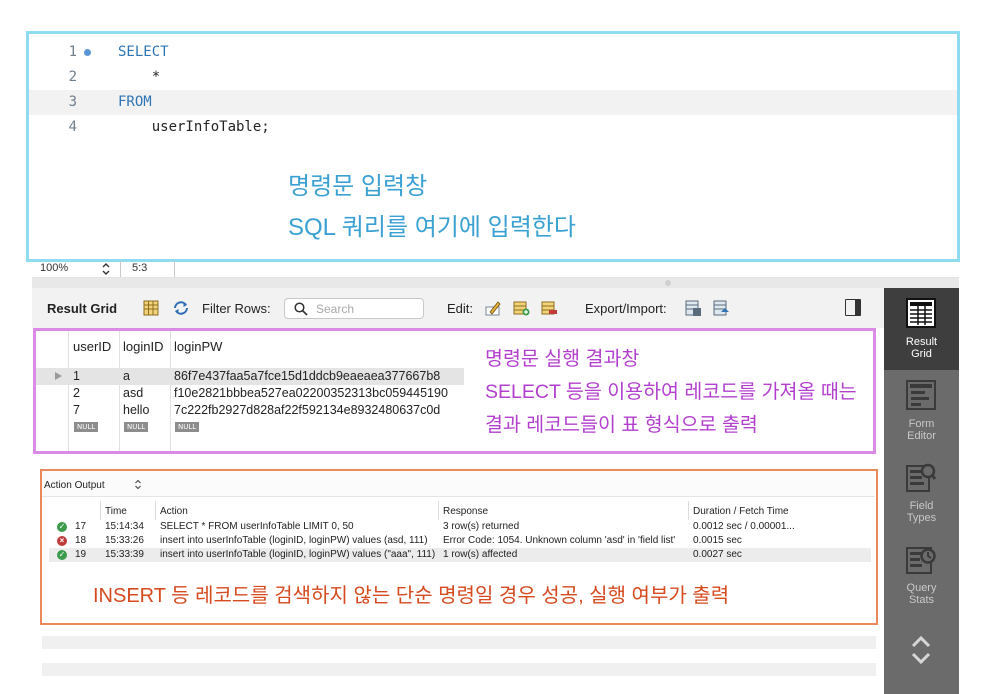  Describe the element at coordinates (54, 268) in the screenshot. I see `zoom-level: 100%` at that location.